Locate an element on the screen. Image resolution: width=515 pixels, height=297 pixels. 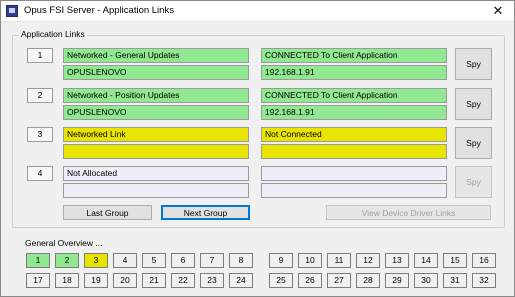
link-name-field: Networked - General Updates is located at coordinates (156, 55).